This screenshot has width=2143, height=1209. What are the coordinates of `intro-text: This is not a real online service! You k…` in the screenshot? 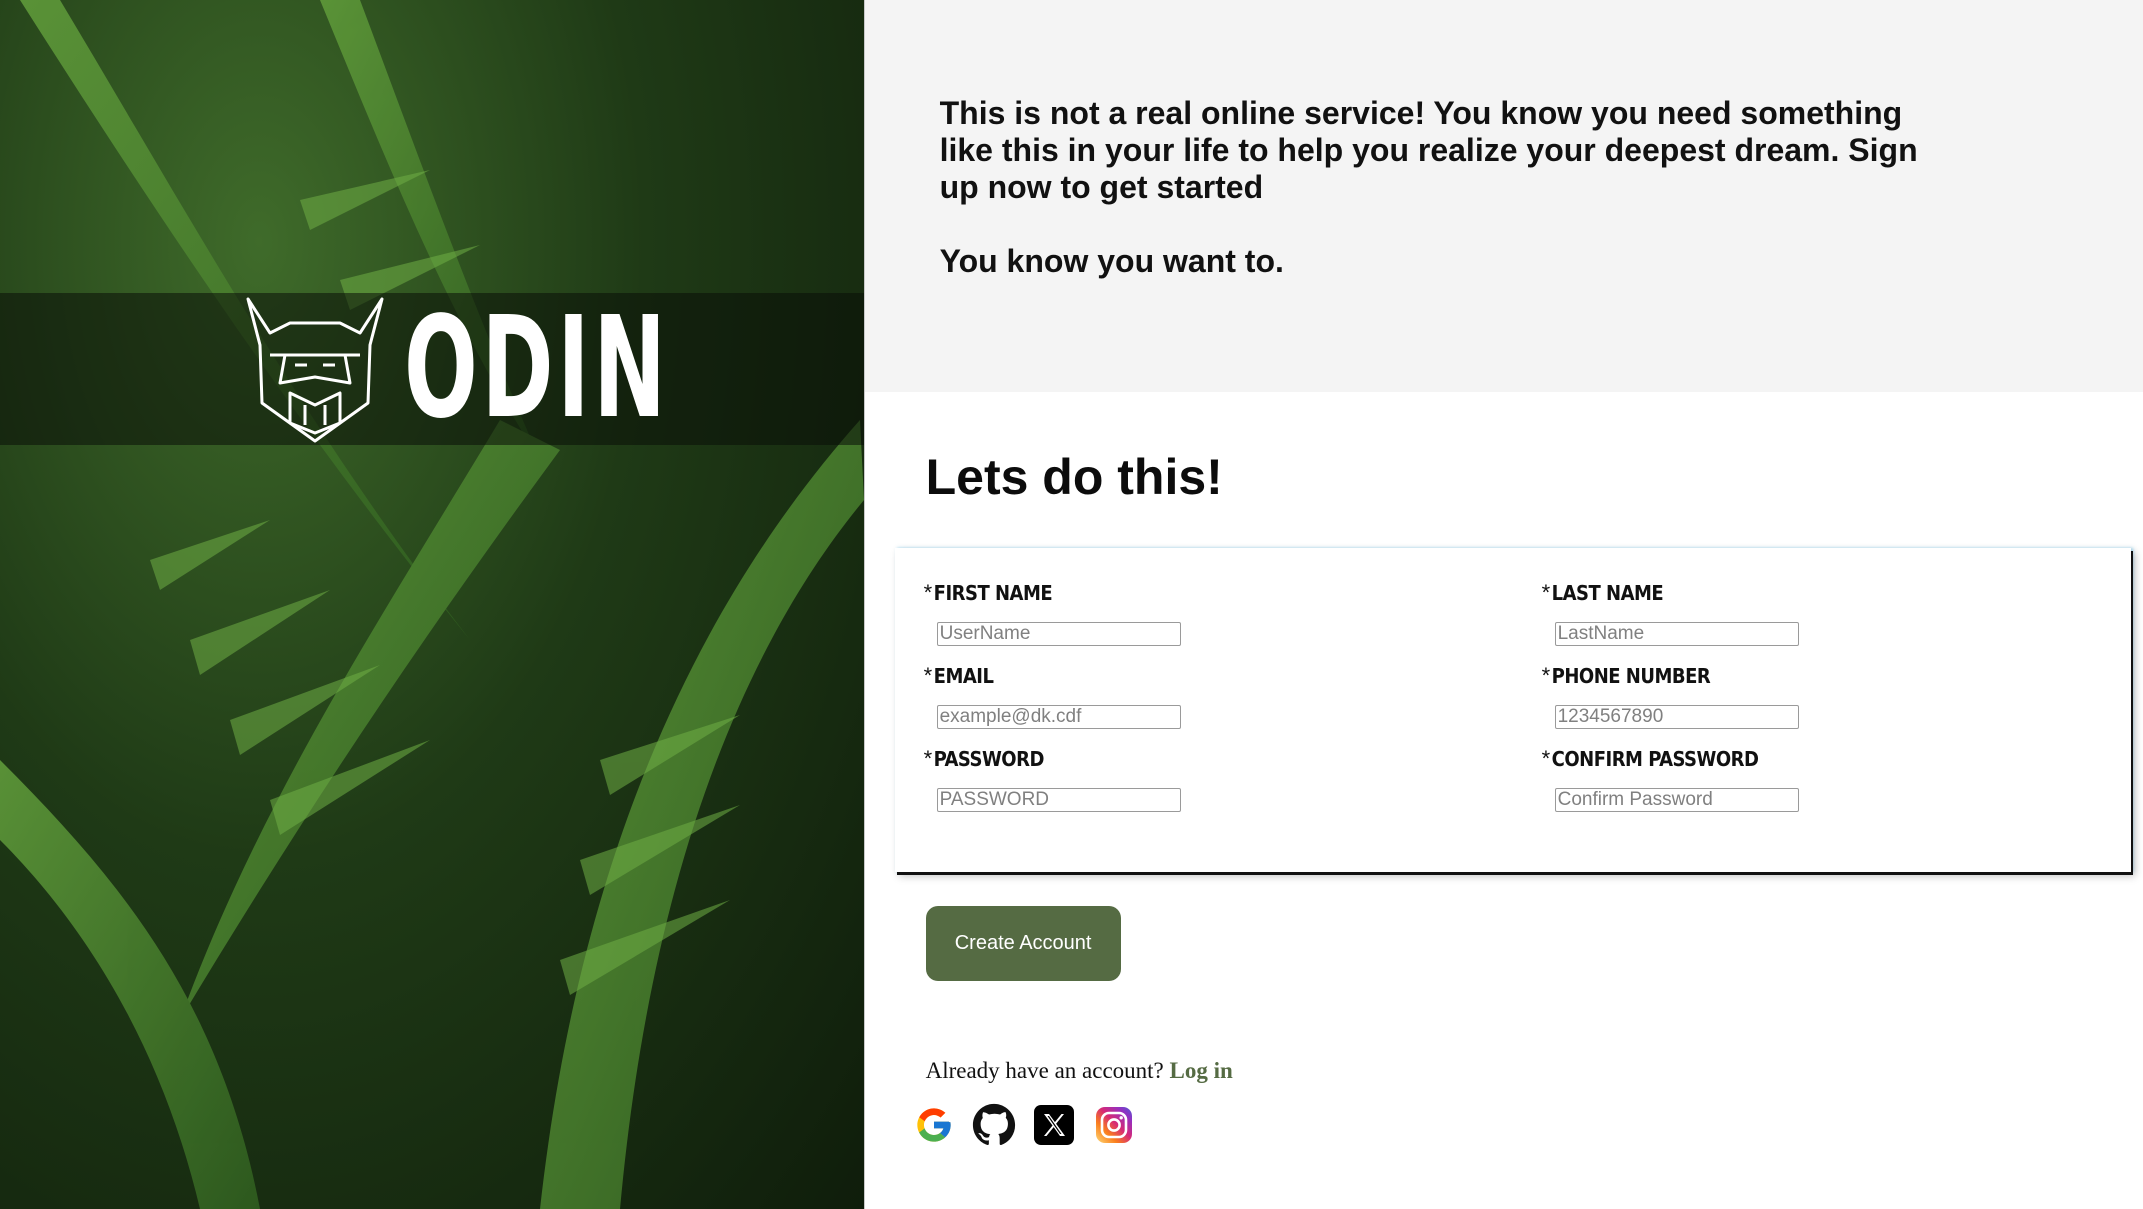 It's located at (1428, 150).